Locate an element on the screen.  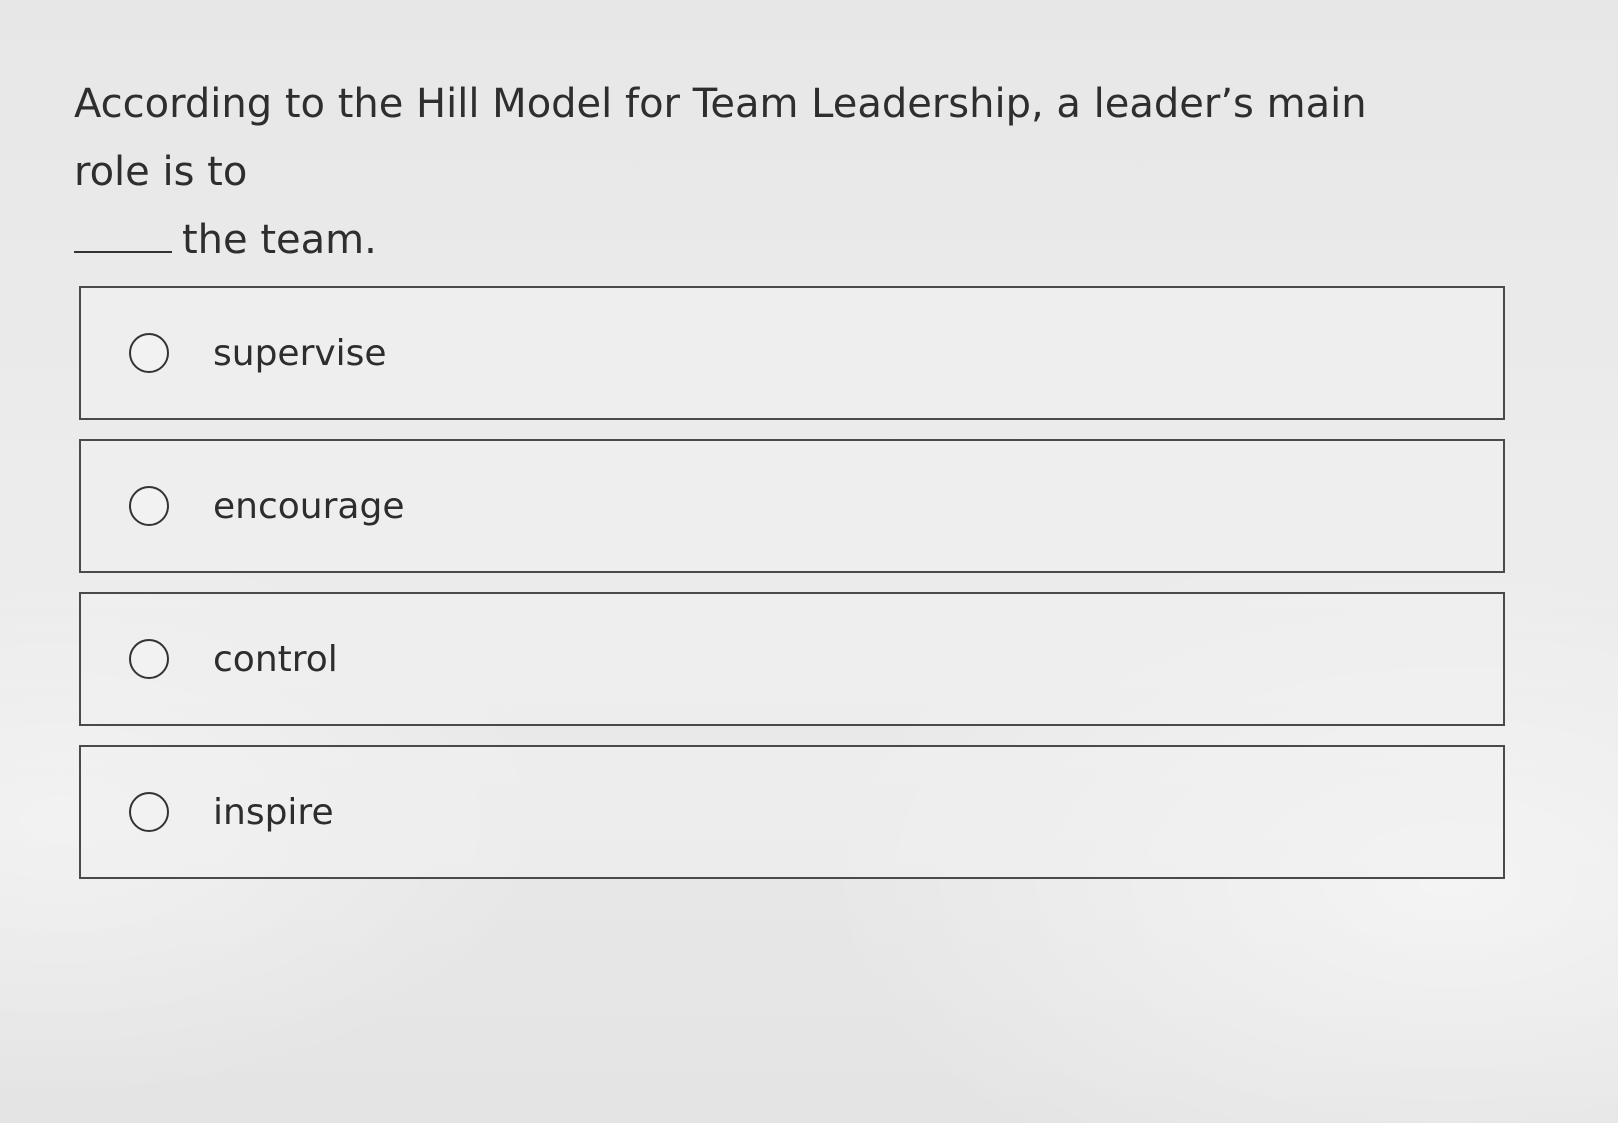
option-label: control is located at coordinates (275, 659).